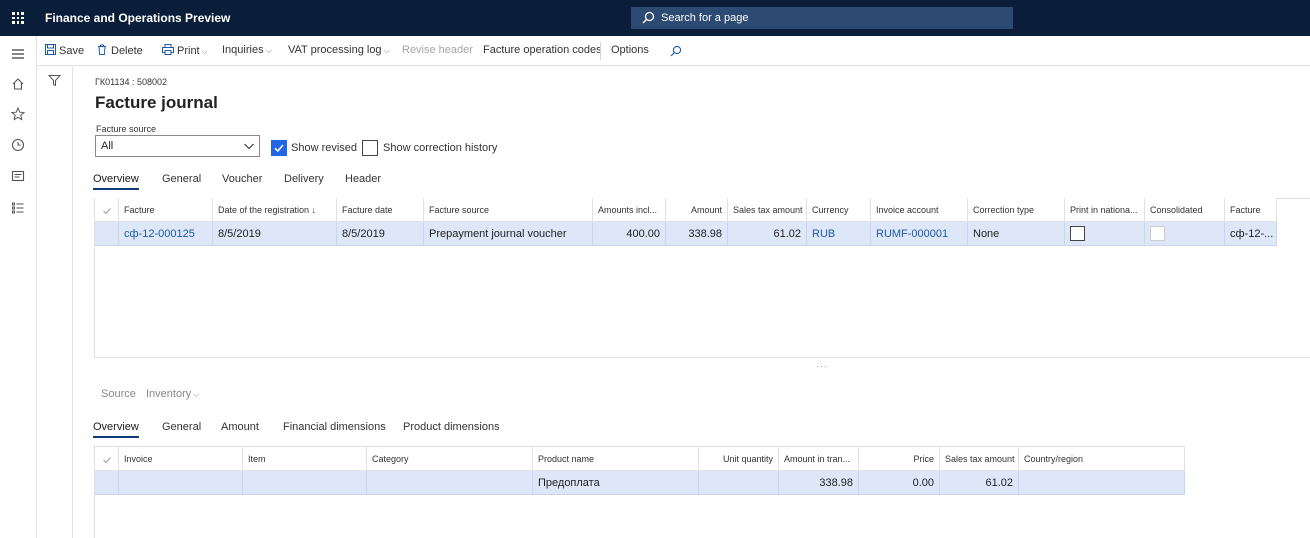 The image size is (1310, 538). Describe the element at coordinates (739, 459) in the screenshot. I see `column-header-unit-quantity: Unit quantity` at that location.